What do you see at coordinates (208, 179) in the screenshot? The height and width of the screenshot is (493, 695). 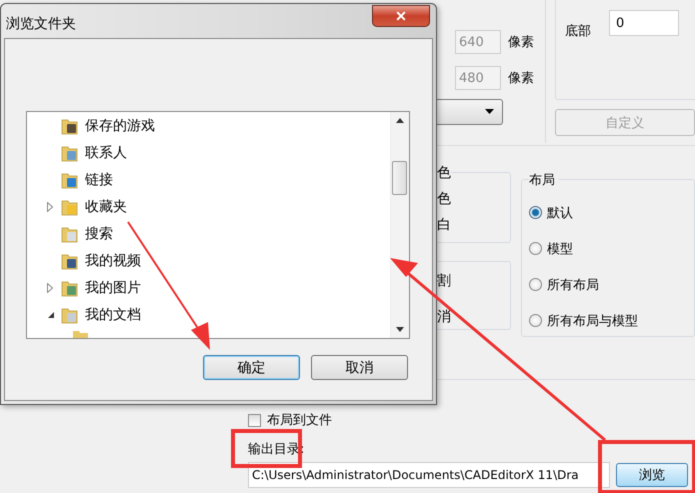 I see `tree-item: 链接` at bounding box center [208, 179].